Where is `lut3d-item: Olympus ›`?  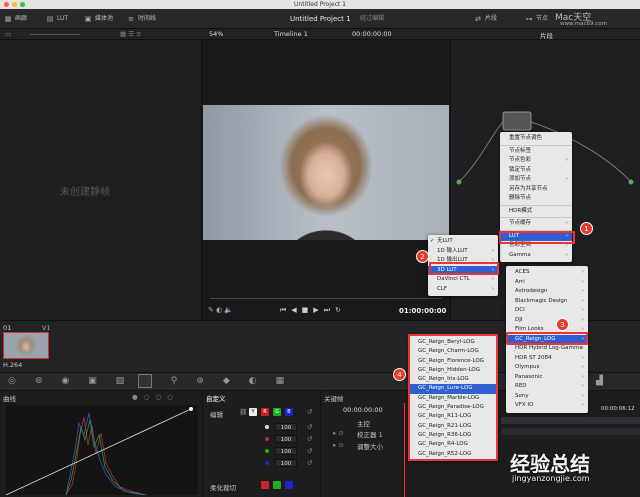
lut3d-item: Olympus › is located at coordinates (547, 368).